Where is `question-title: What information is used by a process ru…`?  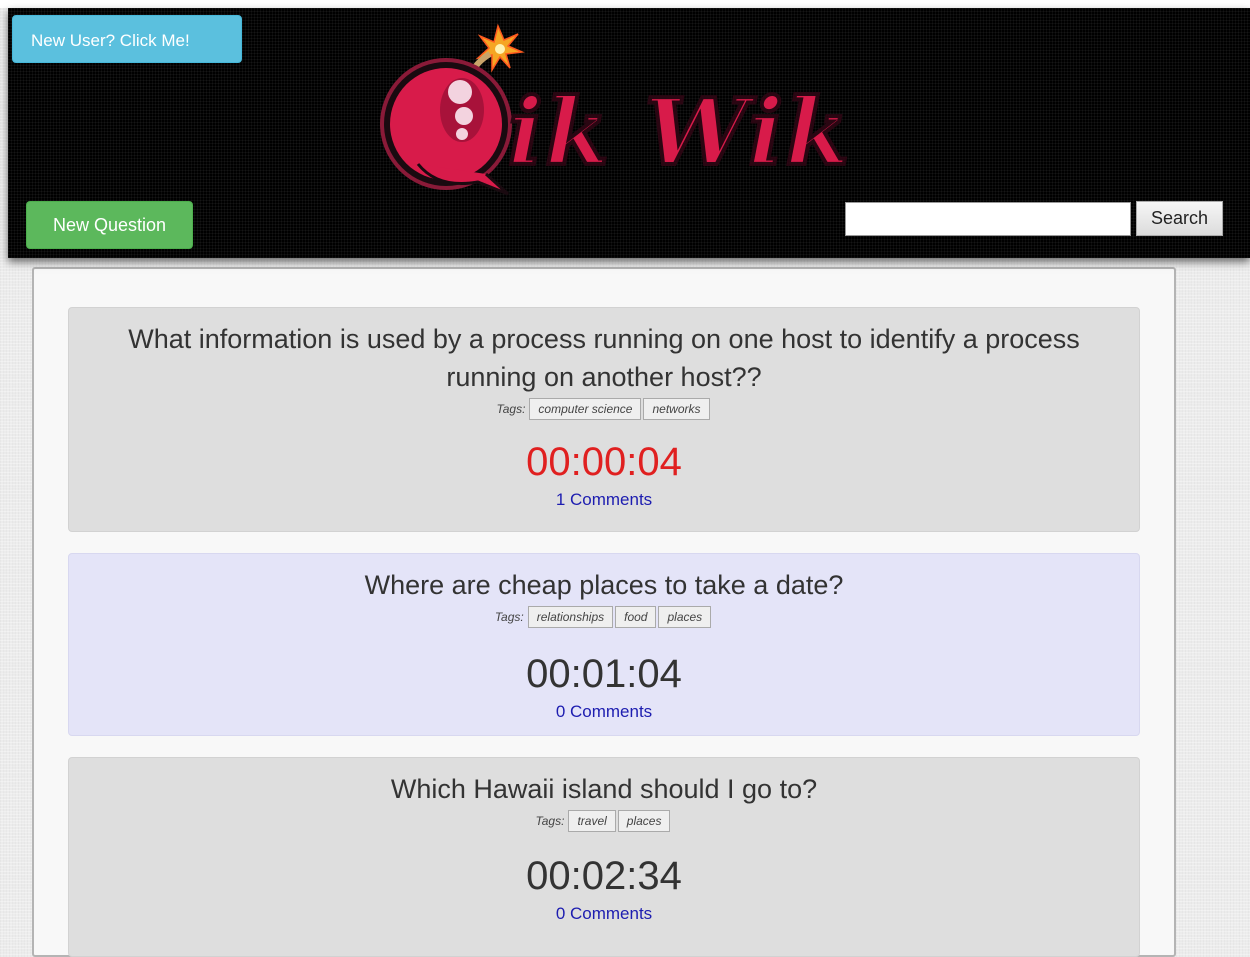 question-title: What information is used by a process ru… is located at coordinates (604, 358).